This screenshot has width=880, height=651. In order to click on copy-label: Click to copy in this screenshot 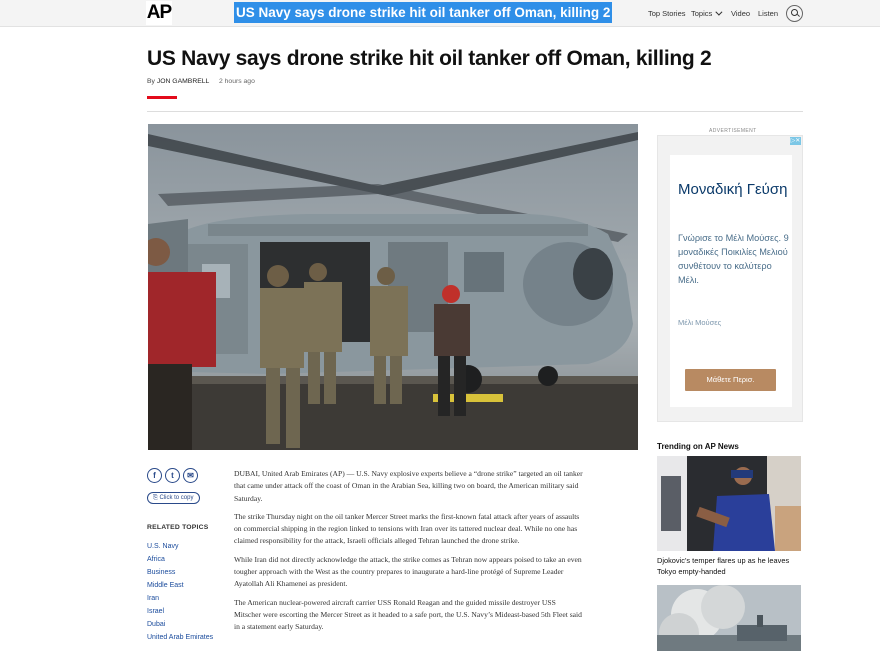, I will do `click(176, 498)`.